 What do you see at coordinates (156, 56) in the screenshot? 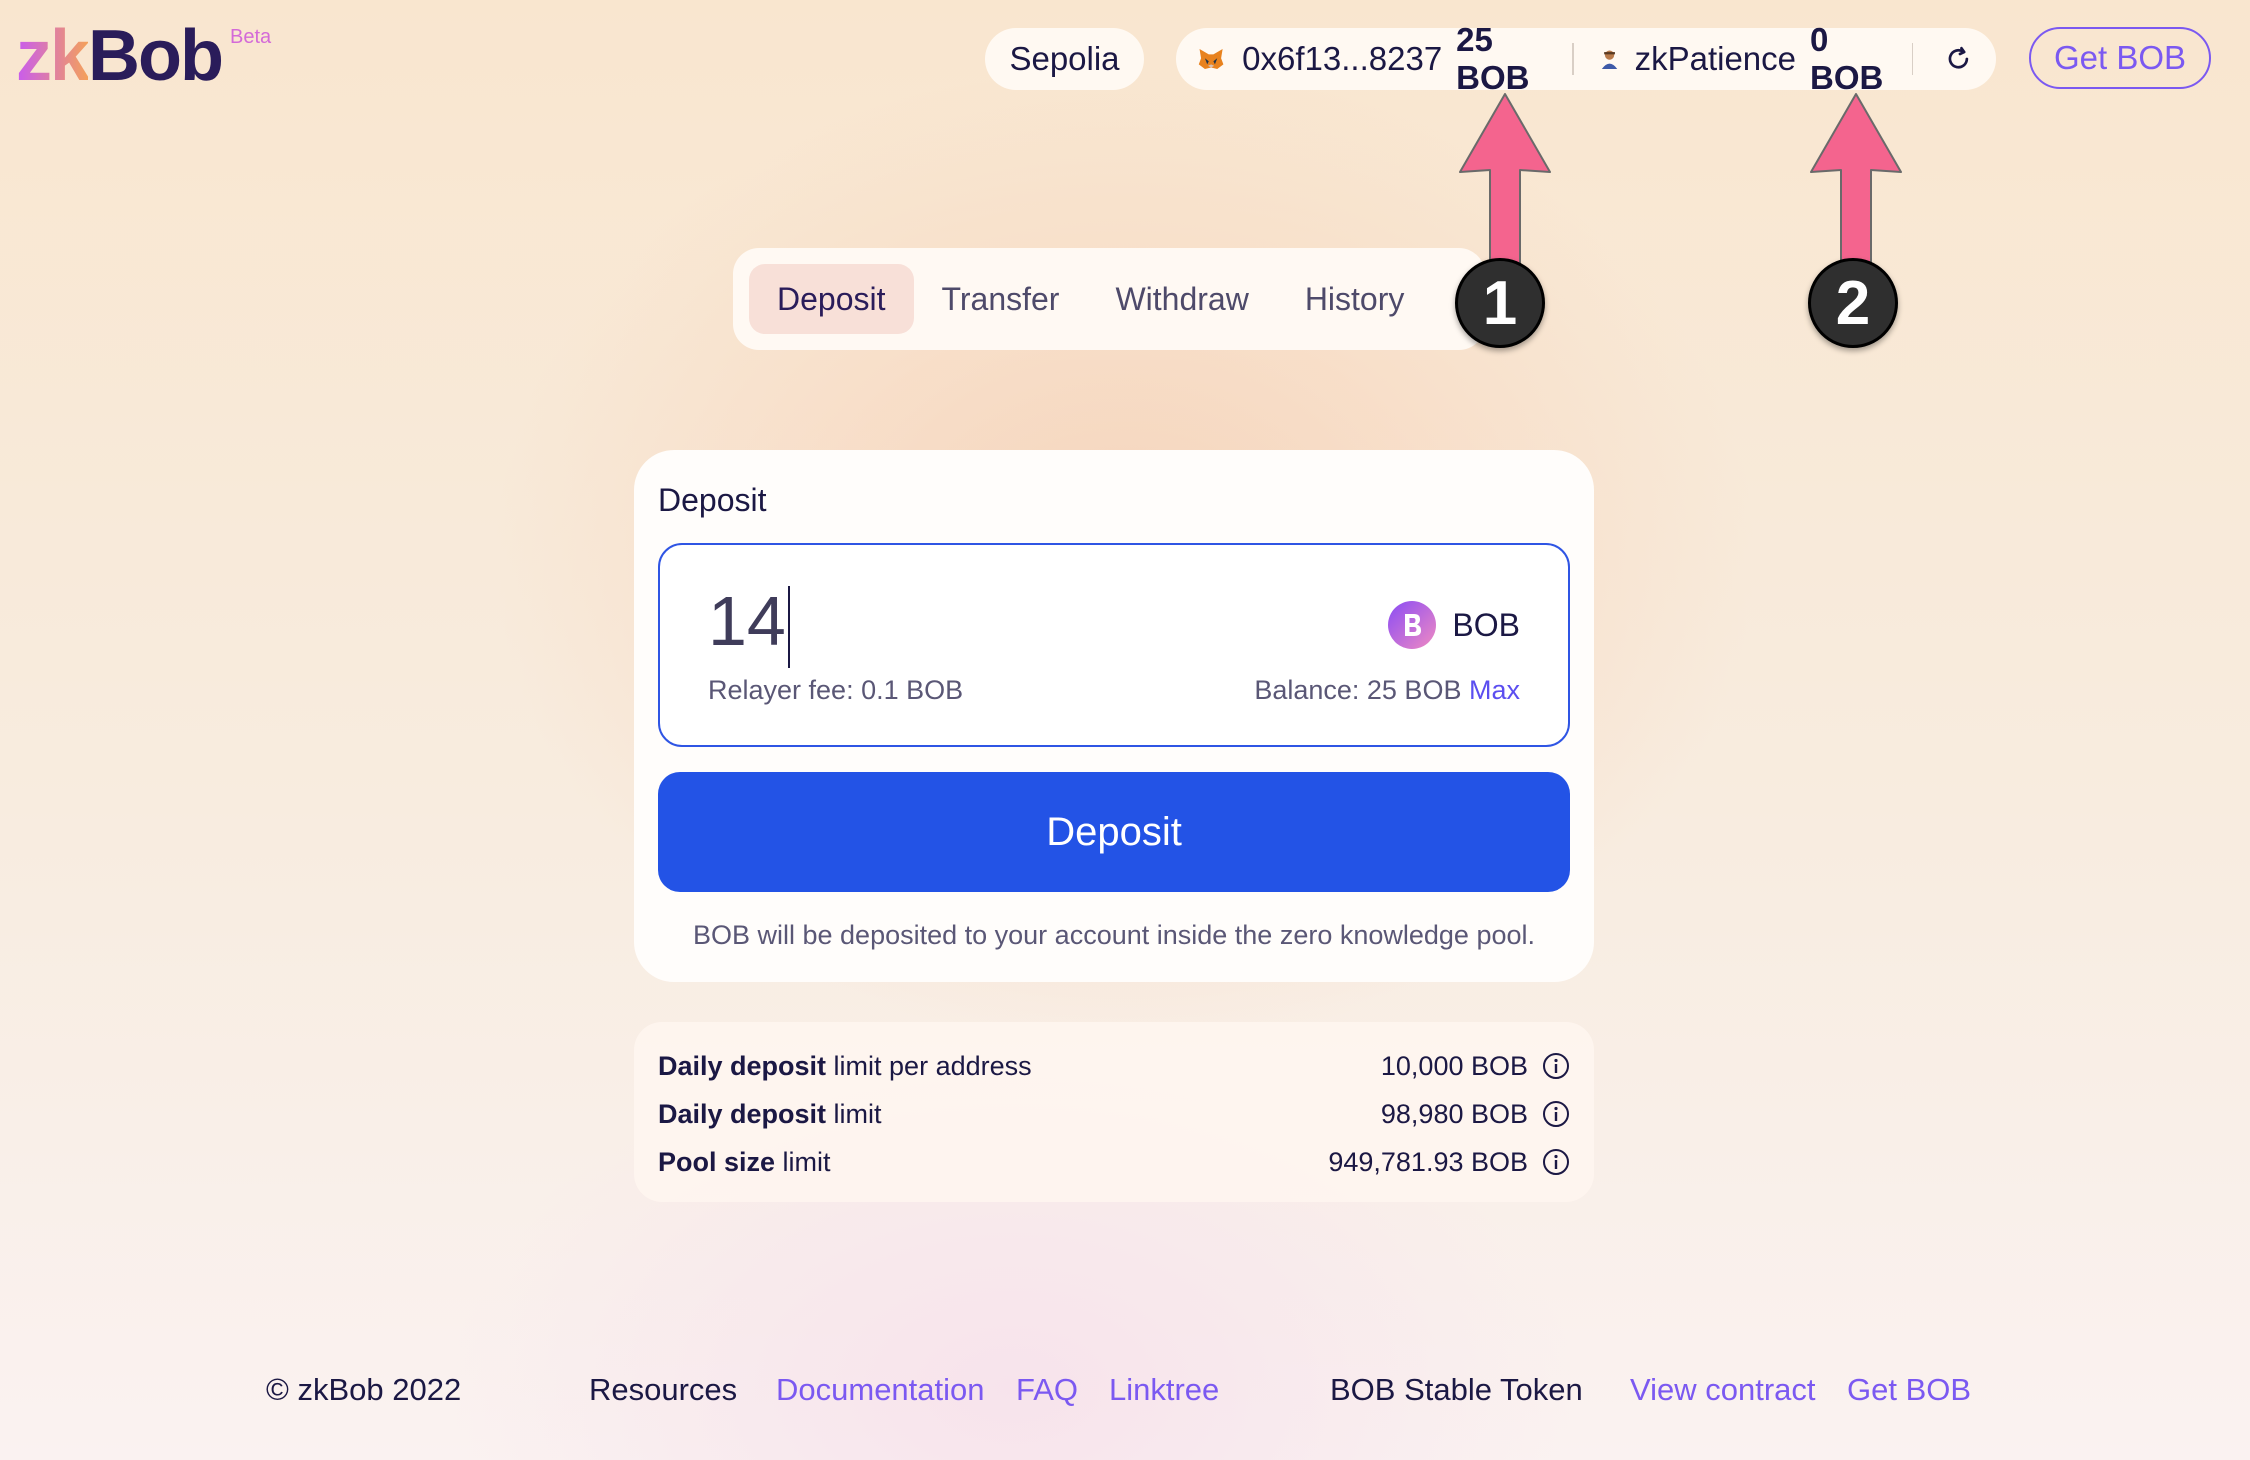
I see `logo-bob: Bob` at bounding box center [156, 56].